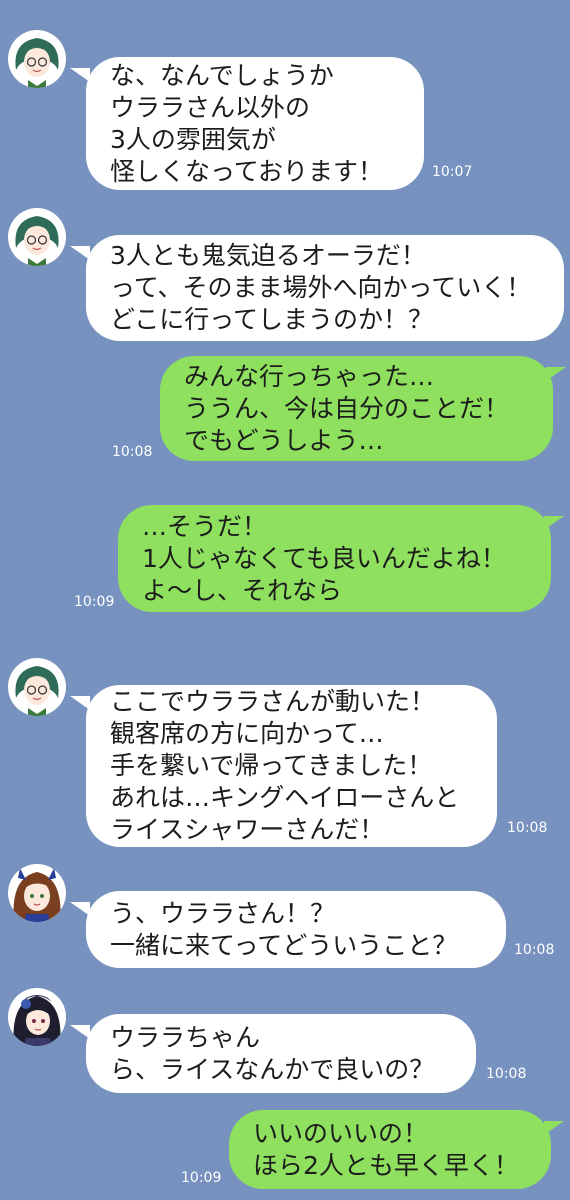  I want to click on message-line: 3人の雰囲気が, so click(193, 139).